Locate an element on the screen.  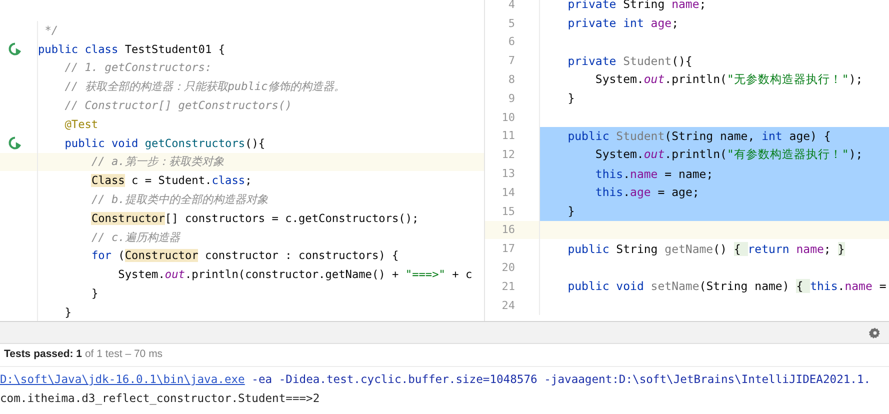
line-number: 11 is located at coordinates (508, 135).